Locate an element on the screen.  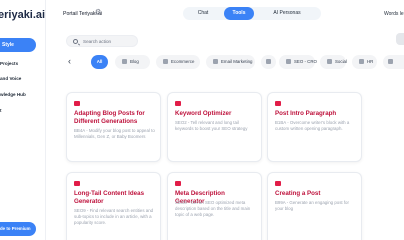
gear-icon: ⚙ is located at coordinates (99, 13).